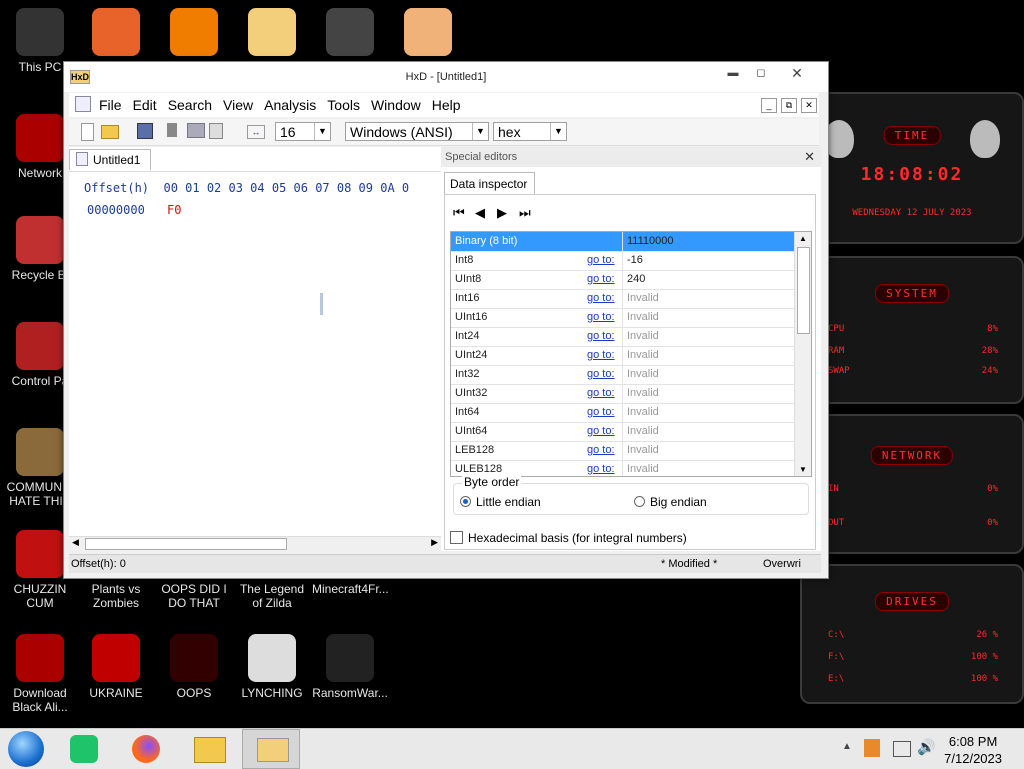 This screenshot has height=769, width=1024. What do you see at coordinates (973, 750) in the screenshot?
I see `system-clock: 6:08 PM 7/12/2023` at bounding box center [973, 750].